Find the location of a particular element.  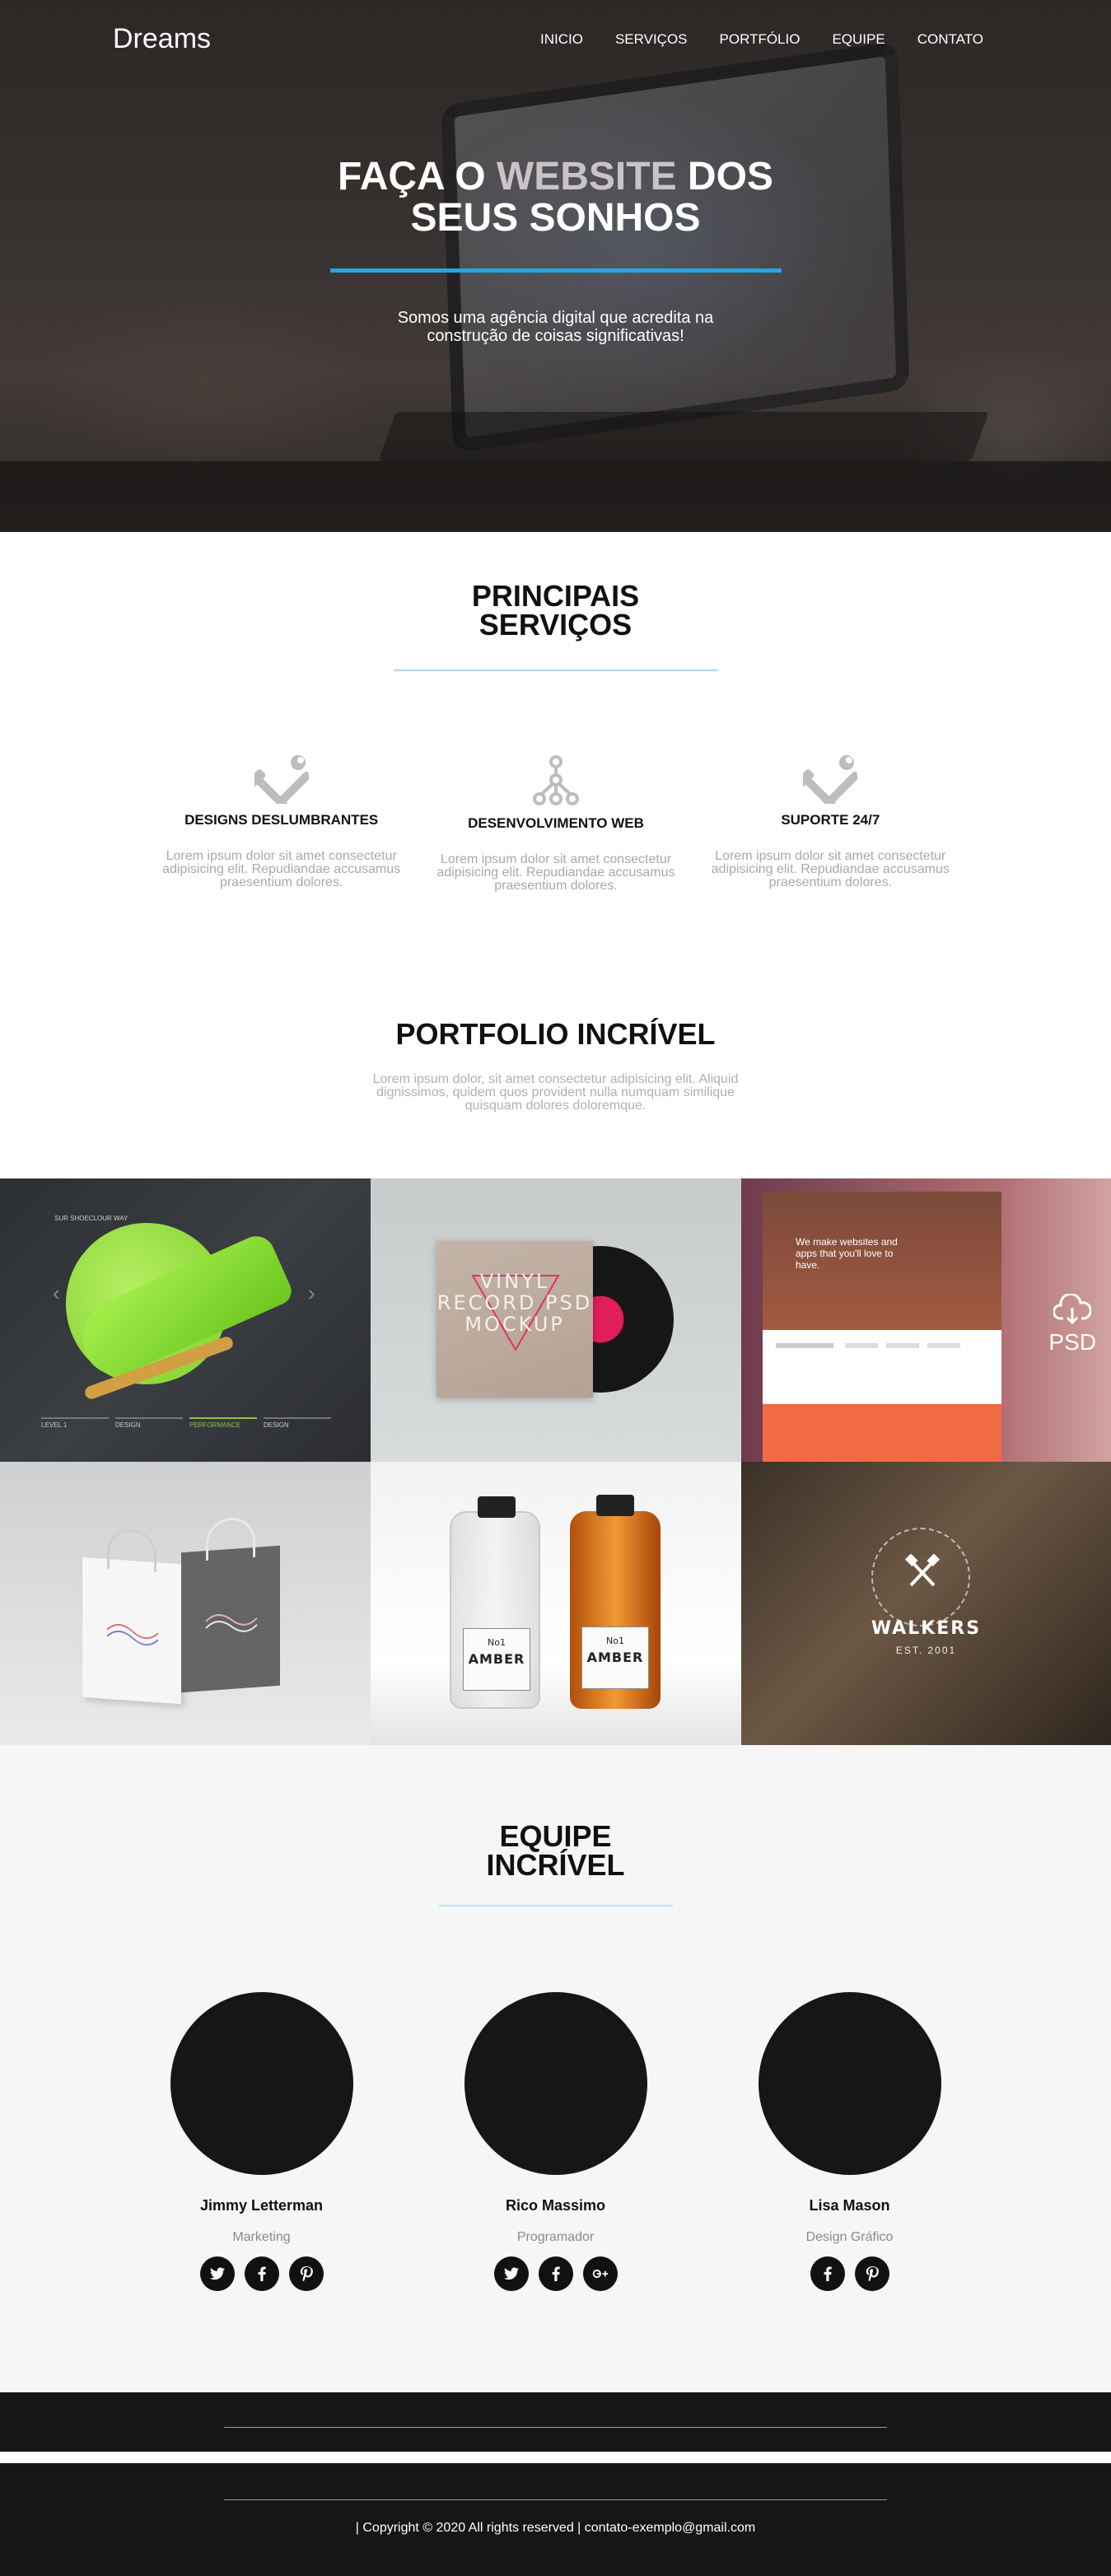

team-member-card: Lisa Mason Design Gráfico is located at coordinates (850, 2141).